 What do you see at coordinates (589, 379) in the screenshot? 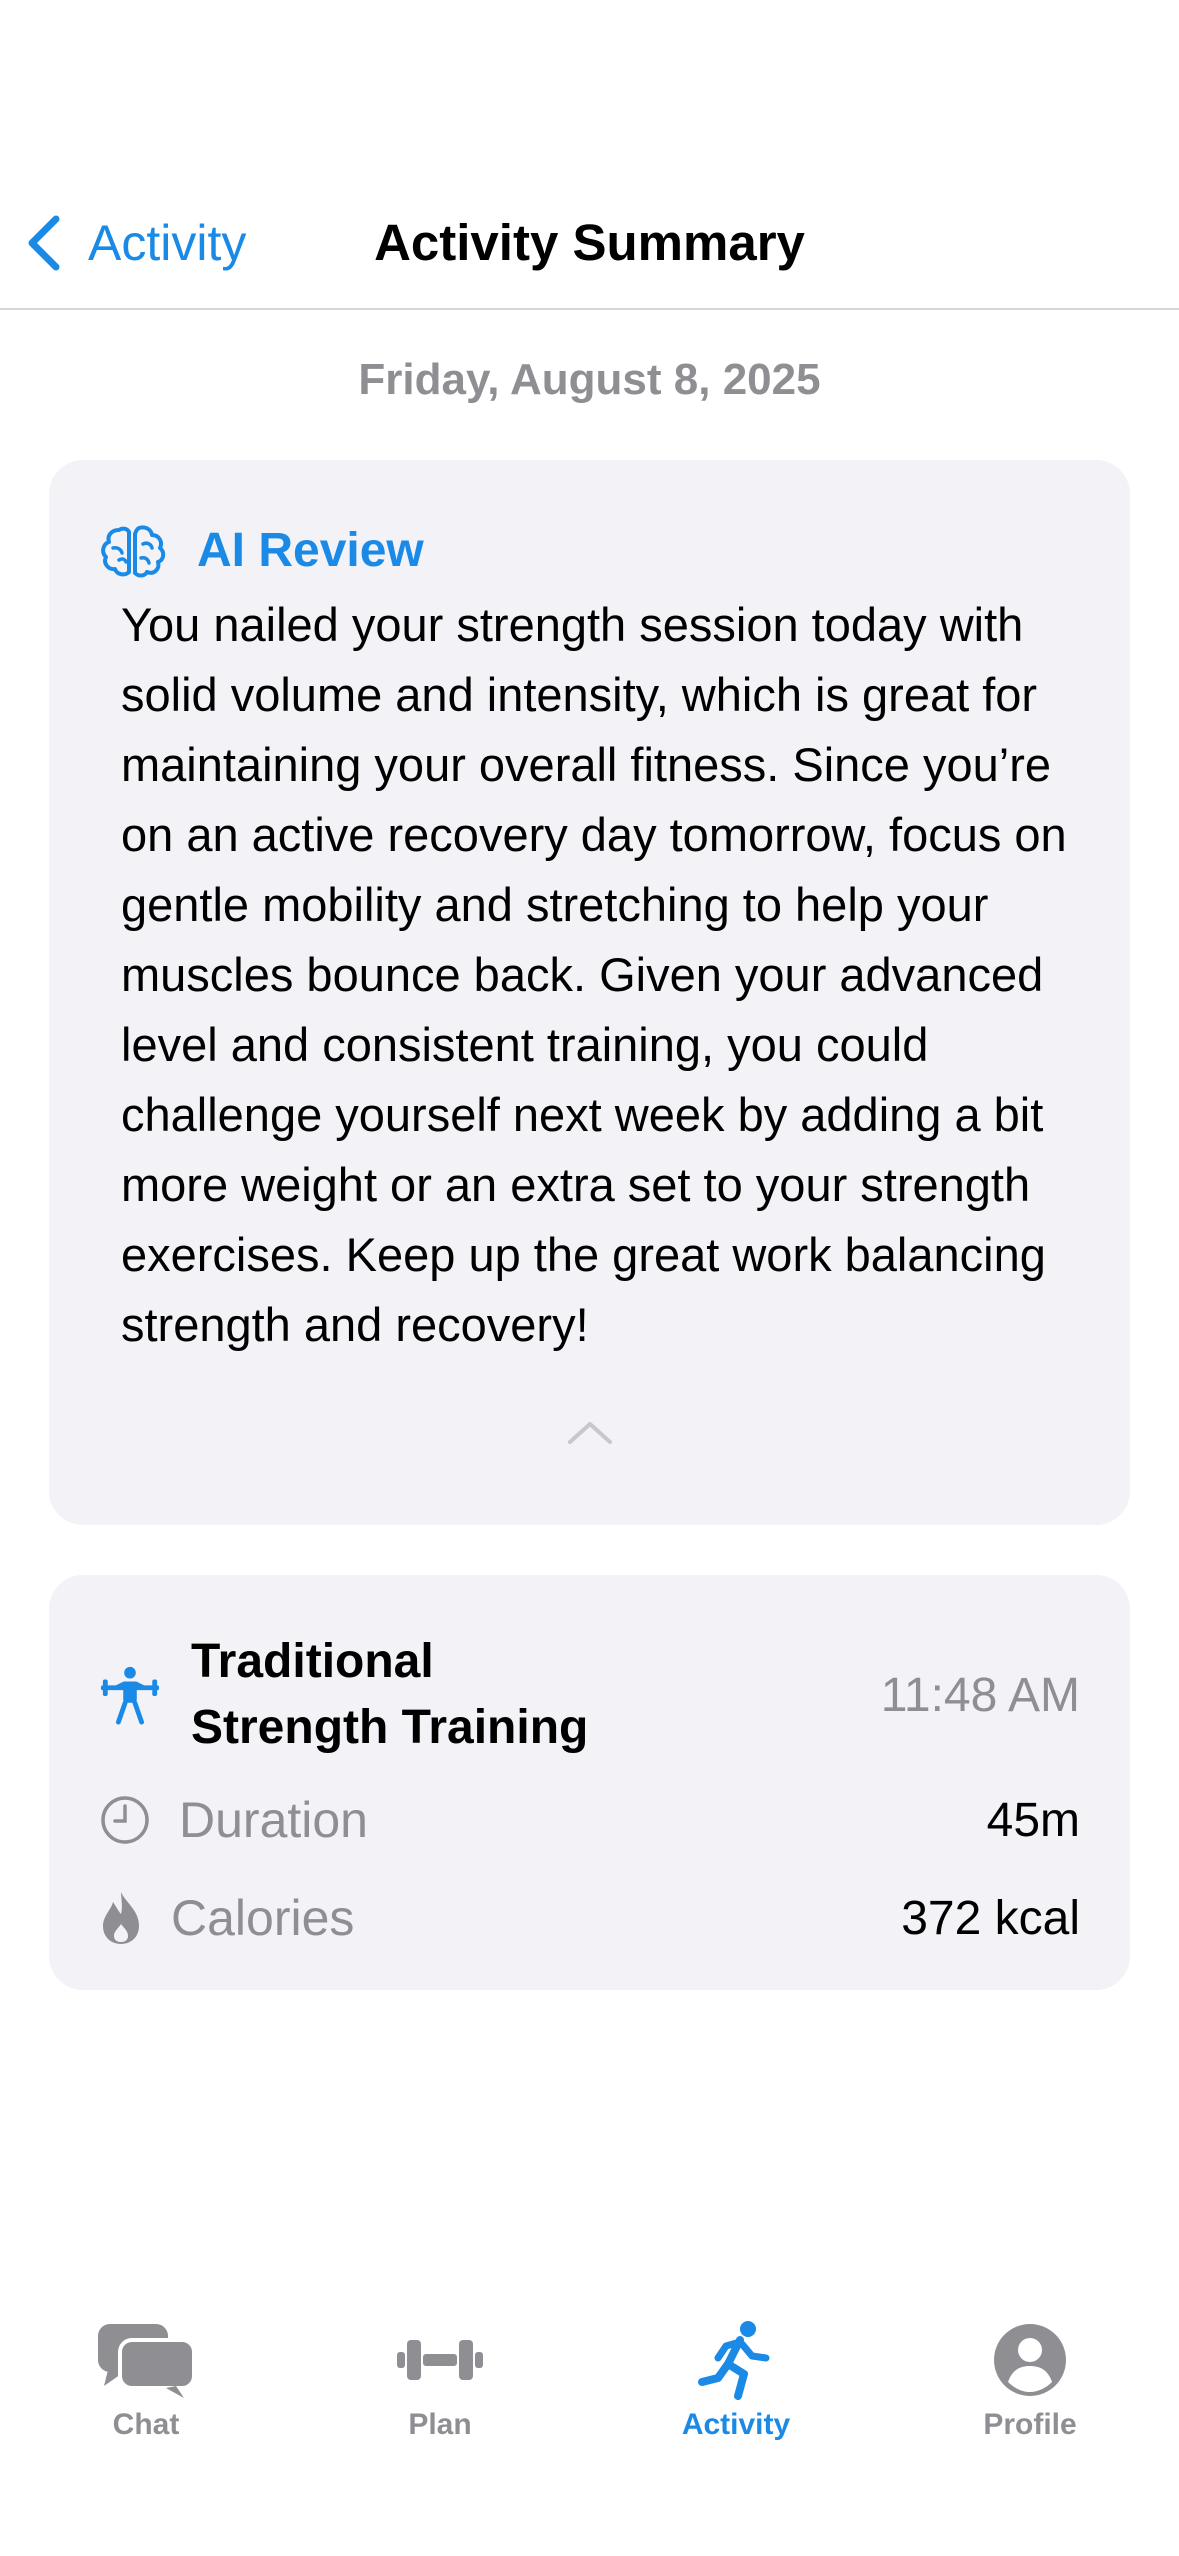
I see `summary-date: Friday, August 8, 2025` at bounding box center [589, 379].